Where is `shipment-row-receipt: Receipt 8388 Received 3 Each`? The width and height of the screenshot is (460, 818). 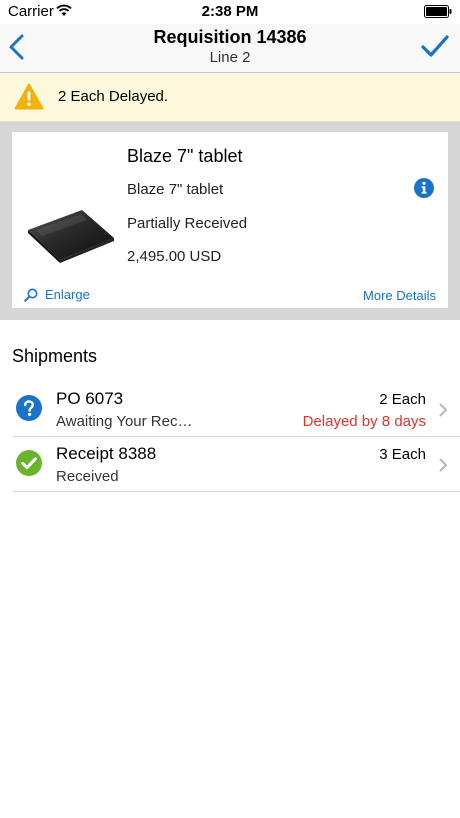 shipment-row-receipt: Receipt 8388 Received 3 Each is located at coordinates (230, 465).